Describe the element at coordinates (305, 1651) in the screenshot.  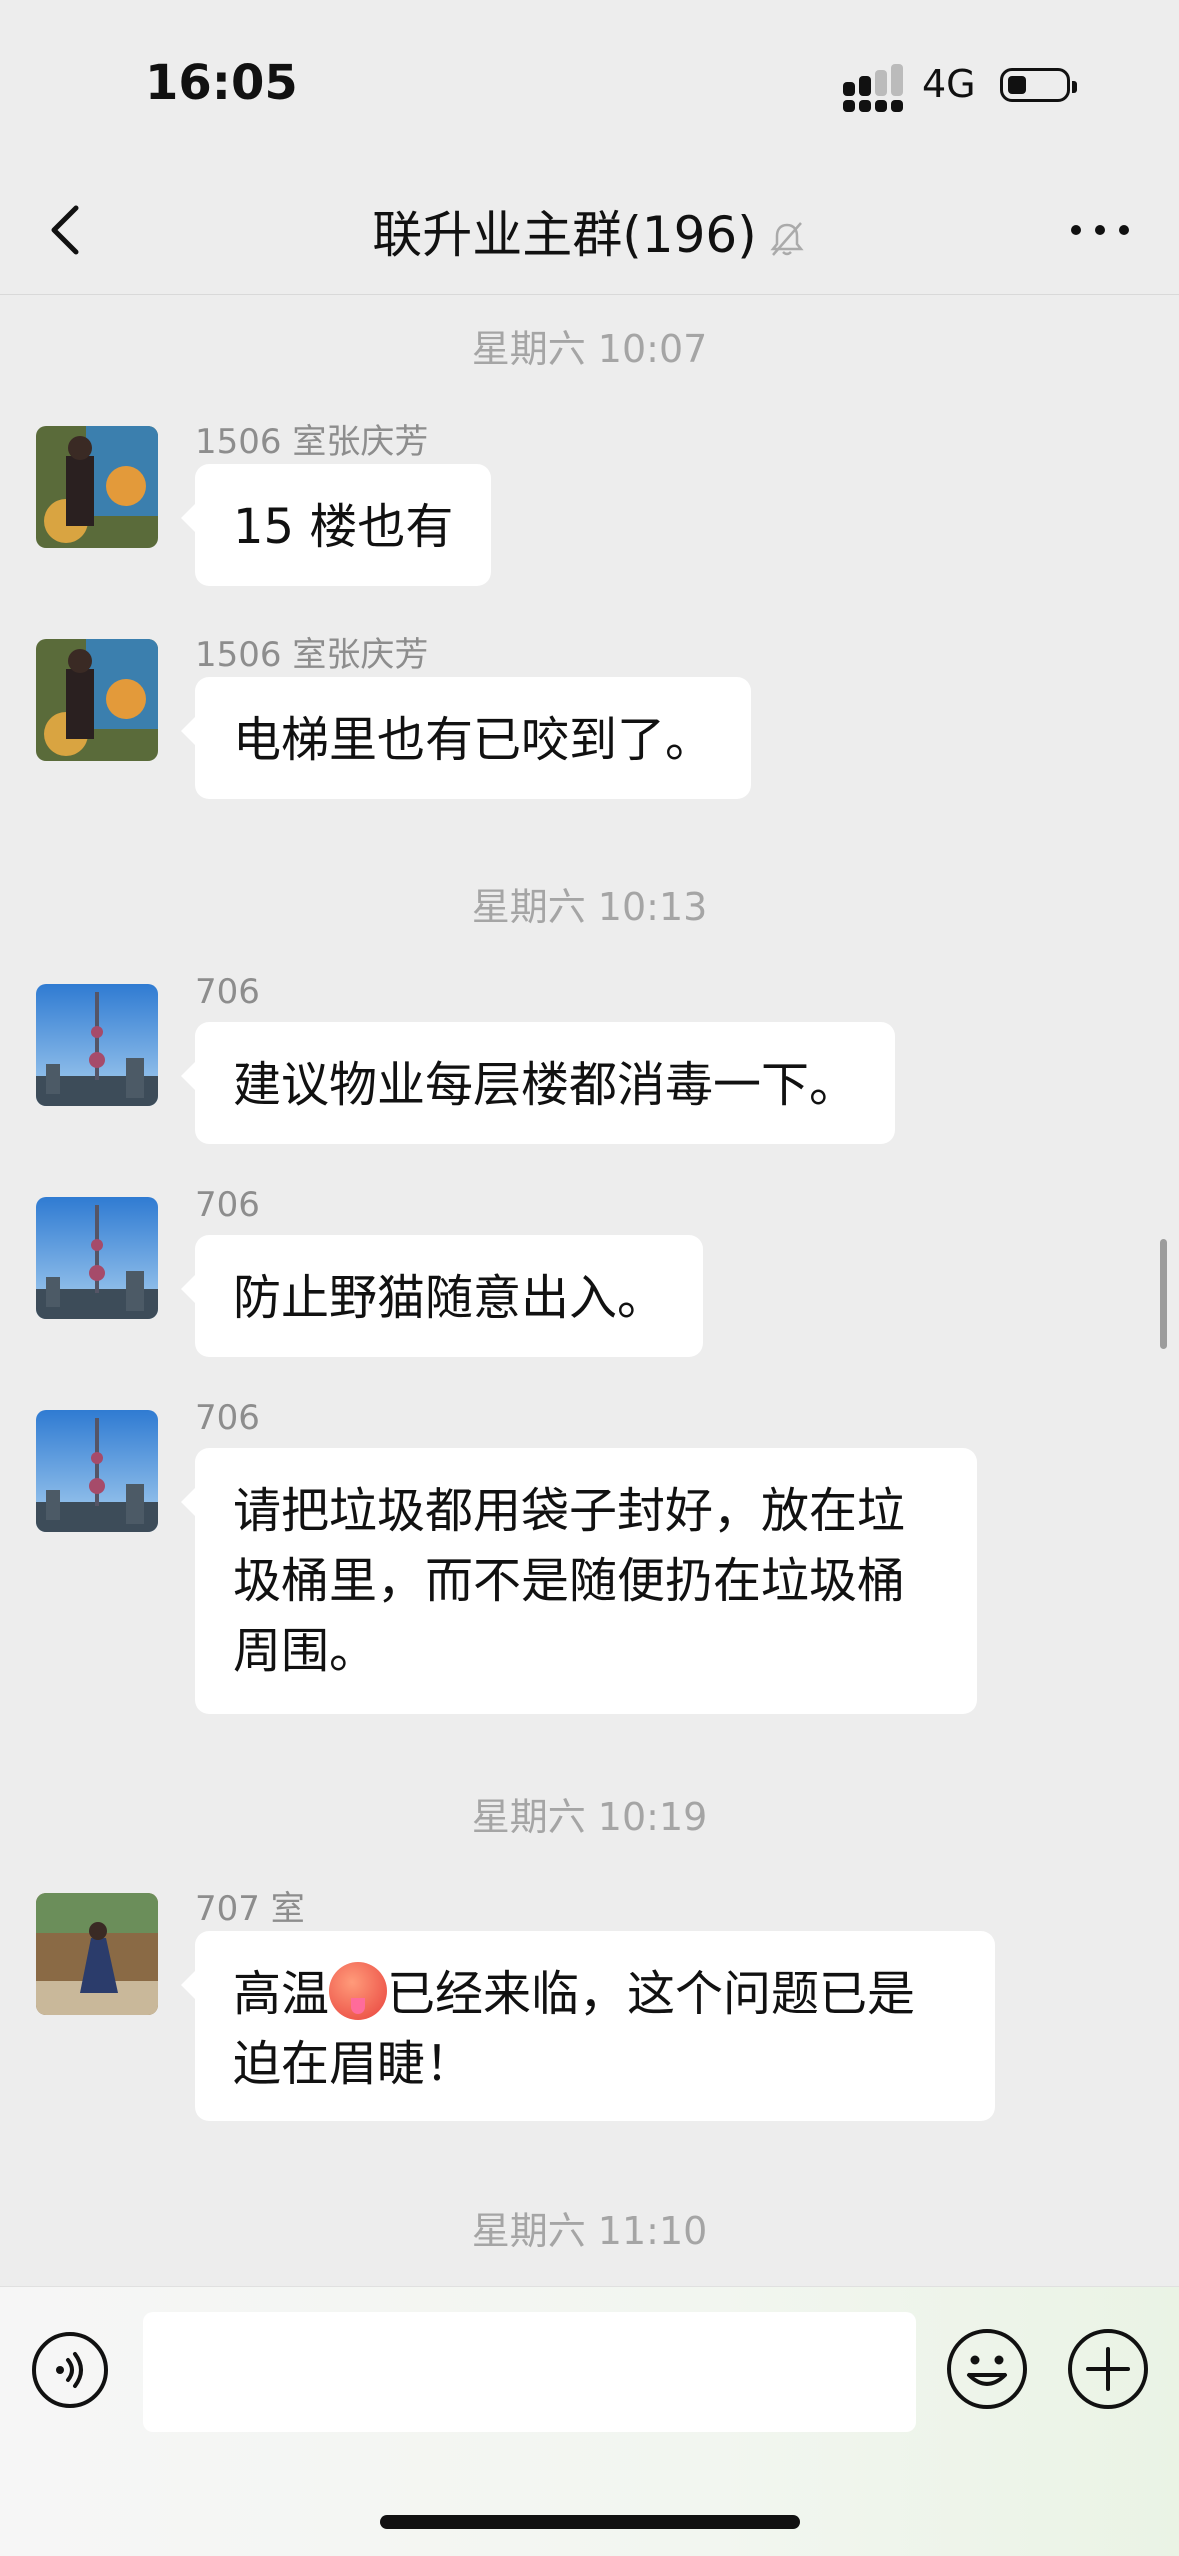
I see `message-text-line: 周围。` at that location.